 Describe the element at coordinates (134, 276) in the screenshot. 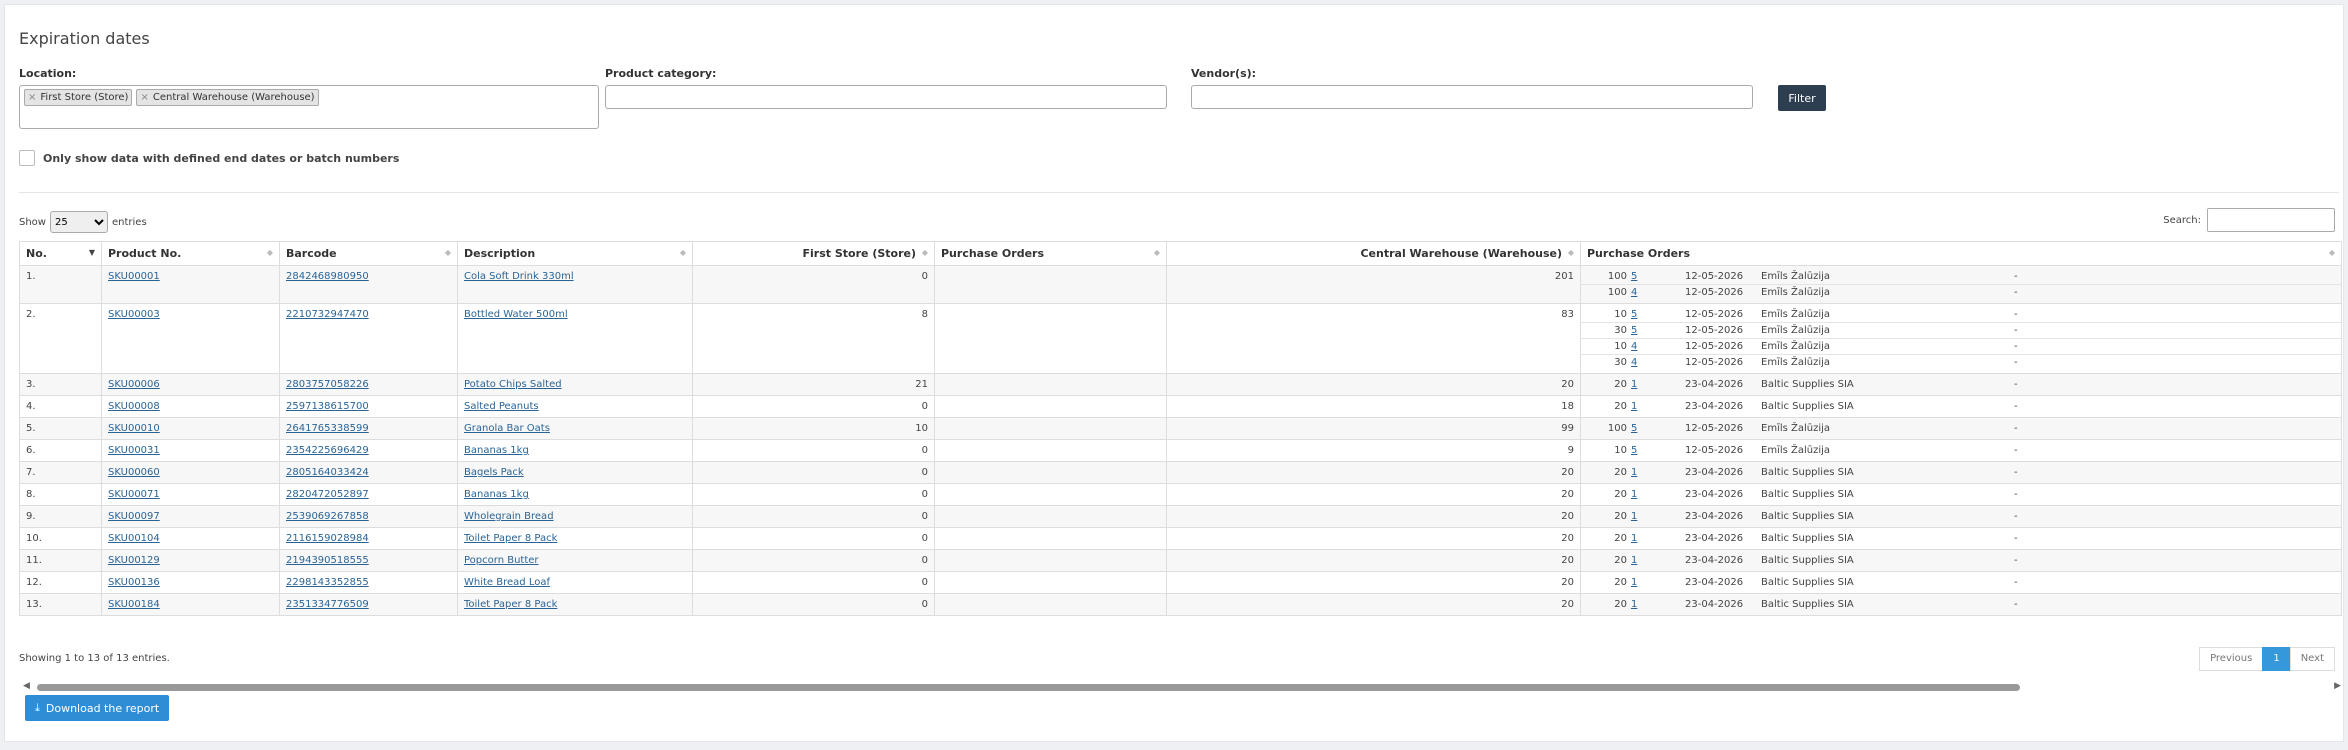

I see `product-link: SKU00001` at that location.